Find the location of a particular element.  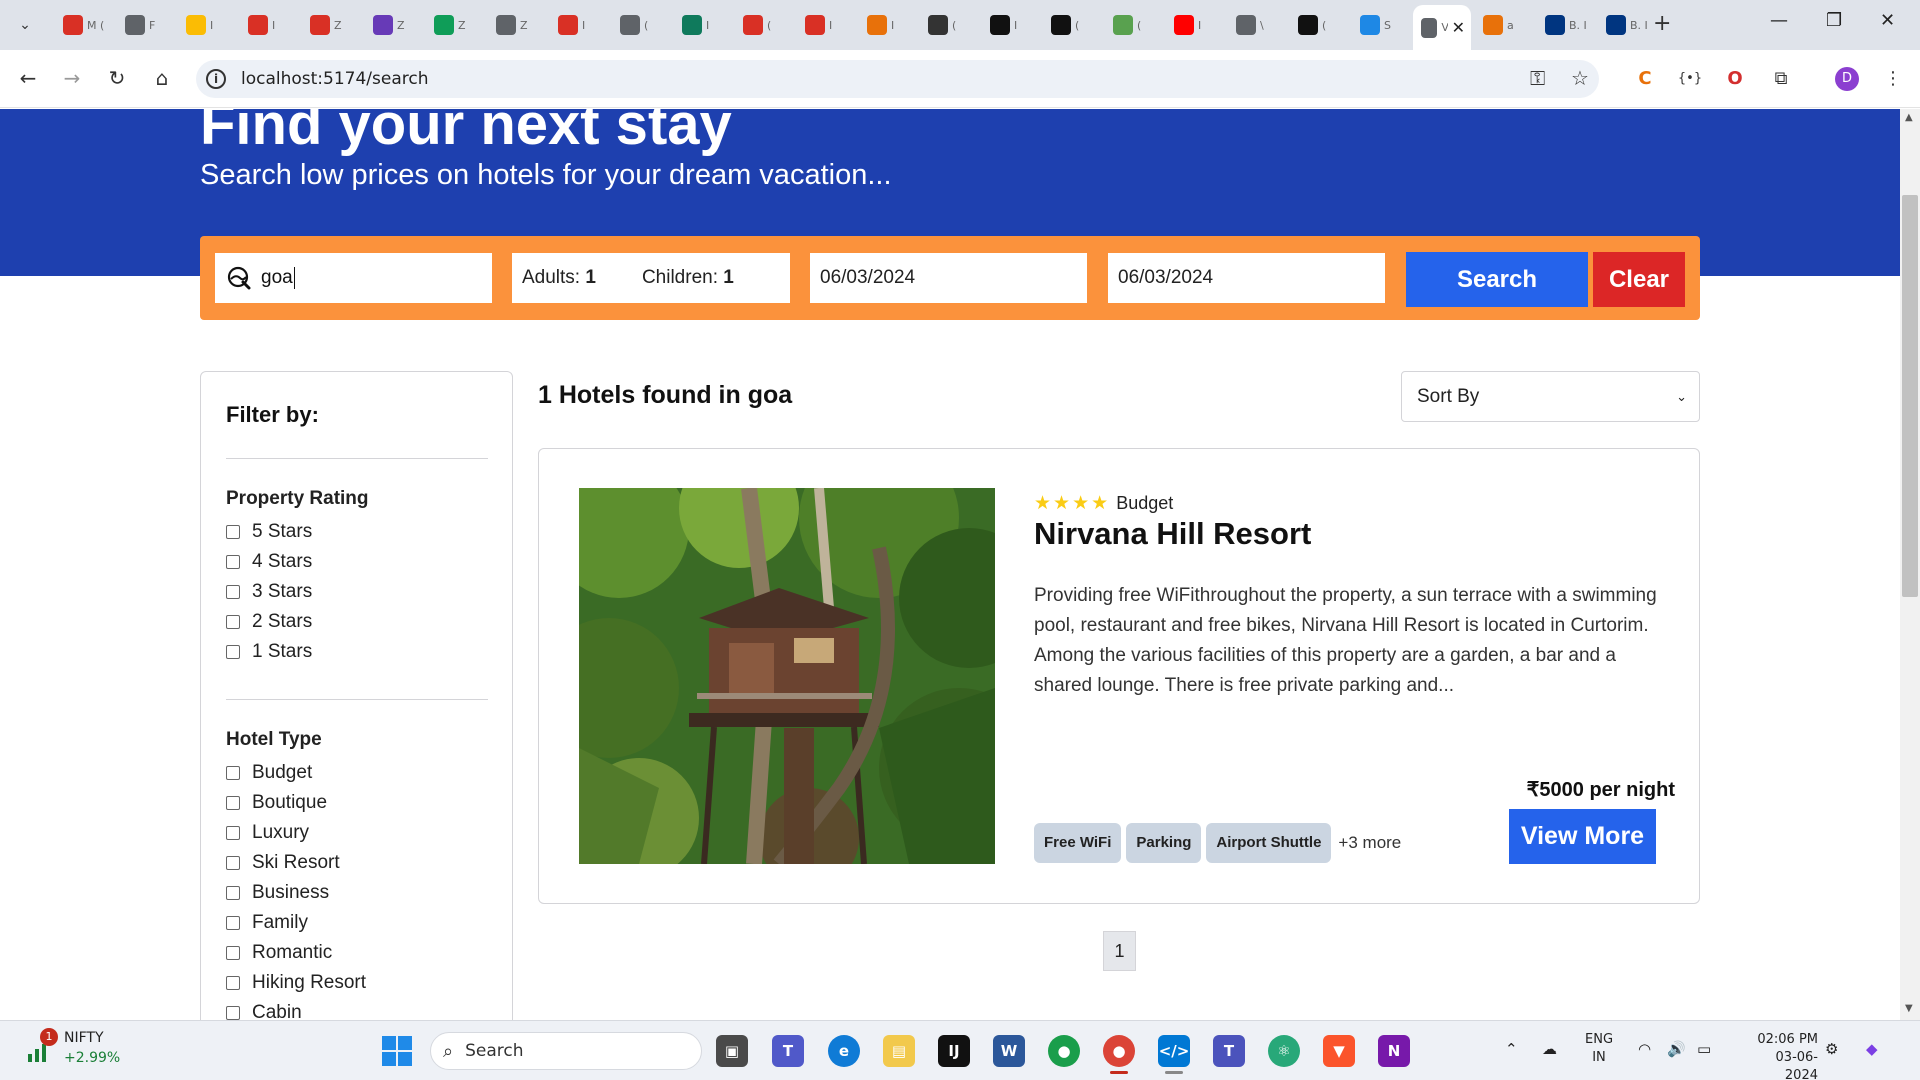

children-count: 1 is located at coordinates (728, 277).